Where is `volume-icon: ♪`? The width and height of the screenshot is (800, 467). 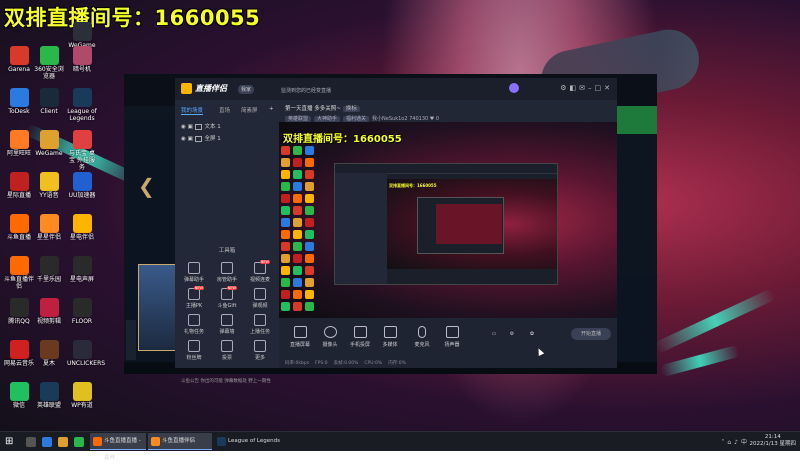
volume-icon: ♪ is located at coordinates (737, 442).